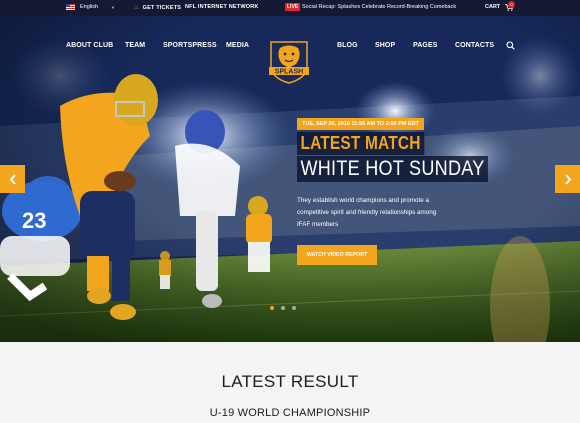 The image size is (580, 423). What do you see at coordinates (259, 234) in the screenshot?
I see `player-gold-small` at bounding box center [259, 234].